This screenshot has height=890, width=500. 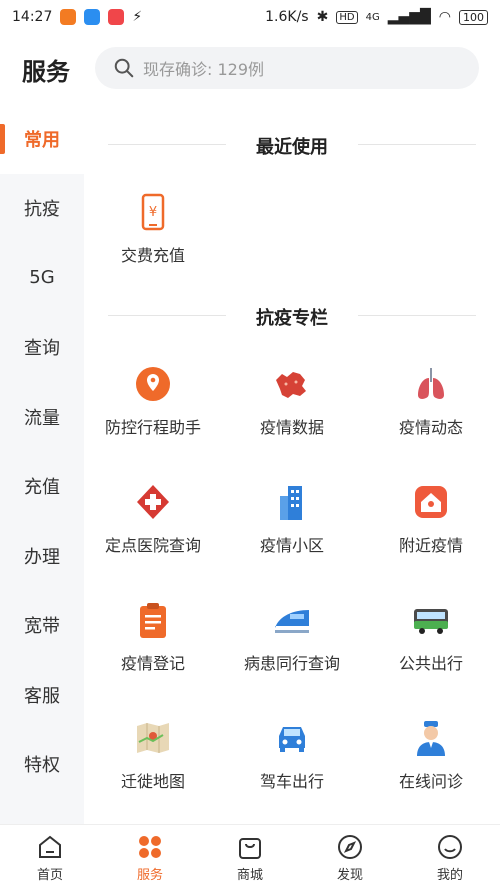 I want to click on service-label: 疫情动态, so click(x=430, y=427).